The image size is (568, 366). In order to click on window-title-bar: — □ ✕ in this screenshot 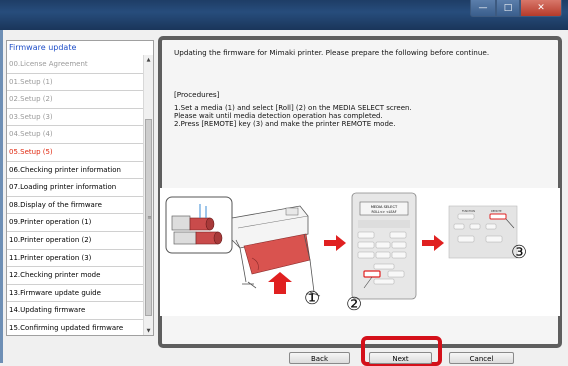, I will do `click(284, 15)`.